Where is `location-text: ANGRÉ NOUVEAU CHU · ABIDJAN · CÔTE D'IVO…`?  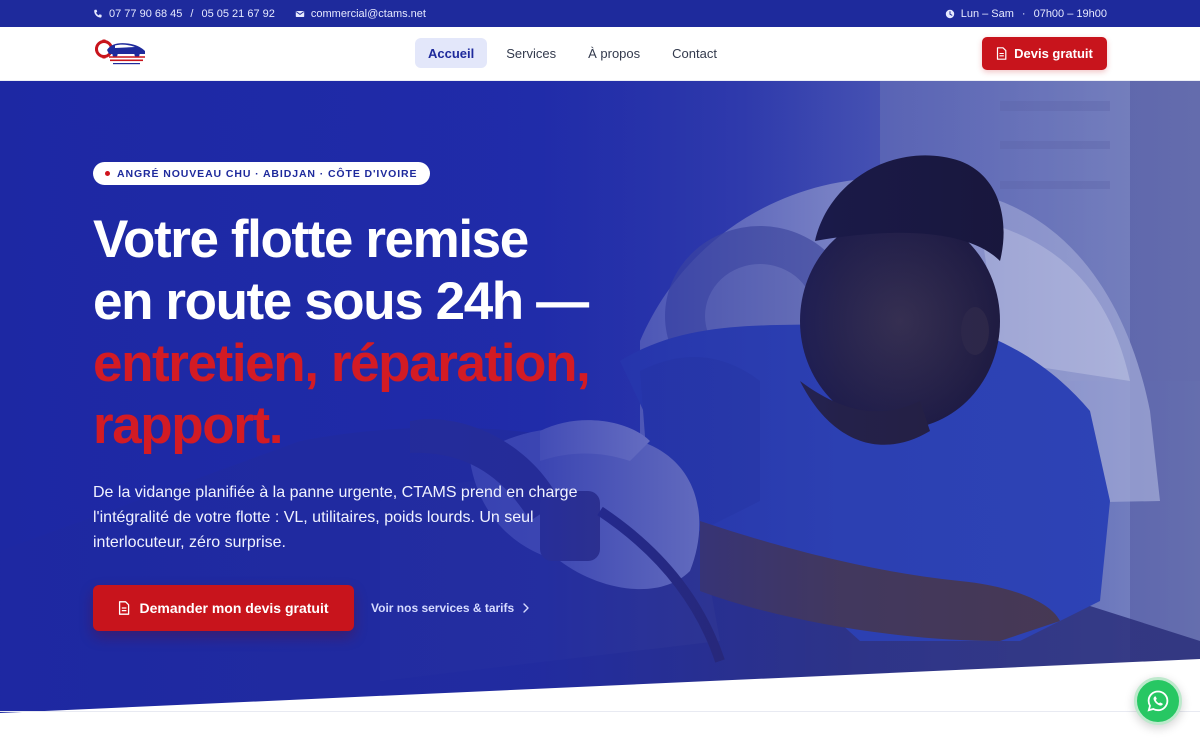 location-text: ANGRÉ NOUVEAU CHU · ABIDJAN · CÔTE D'IVO… is located at coordinates (267, 173).